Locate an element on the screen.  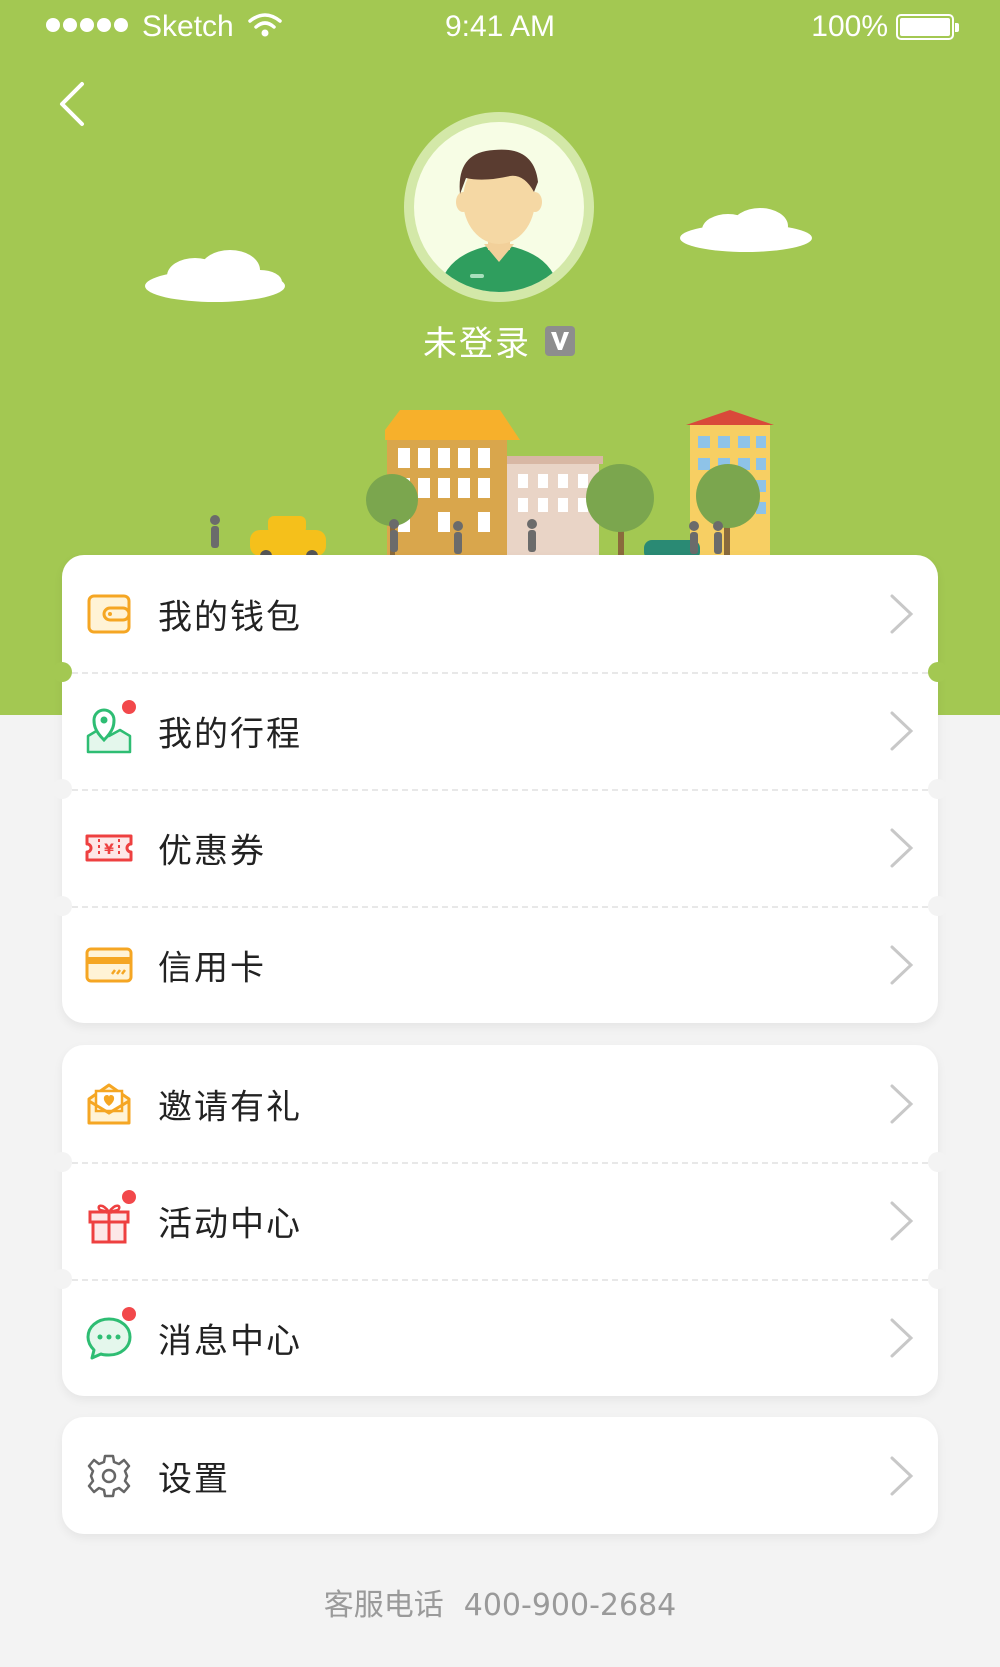
city-illustration is located at coordinates (492, 485).